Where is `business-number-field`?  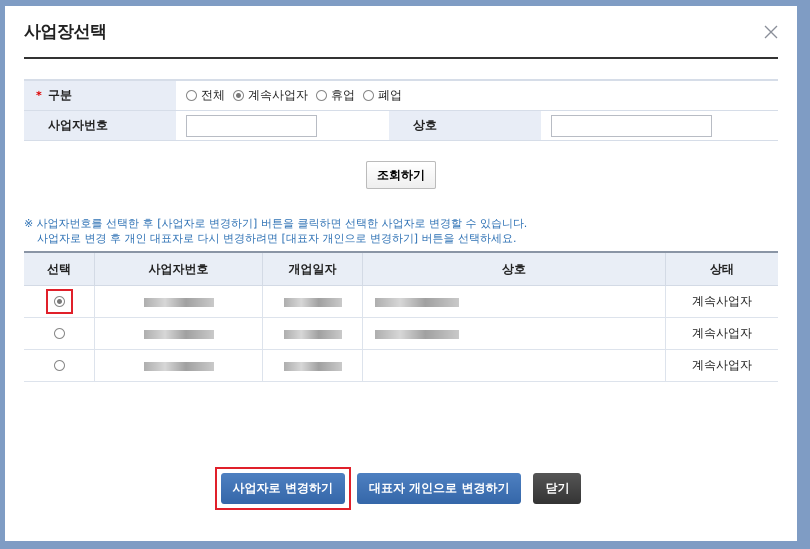
business-number-field is located at coordinates (251, 125).